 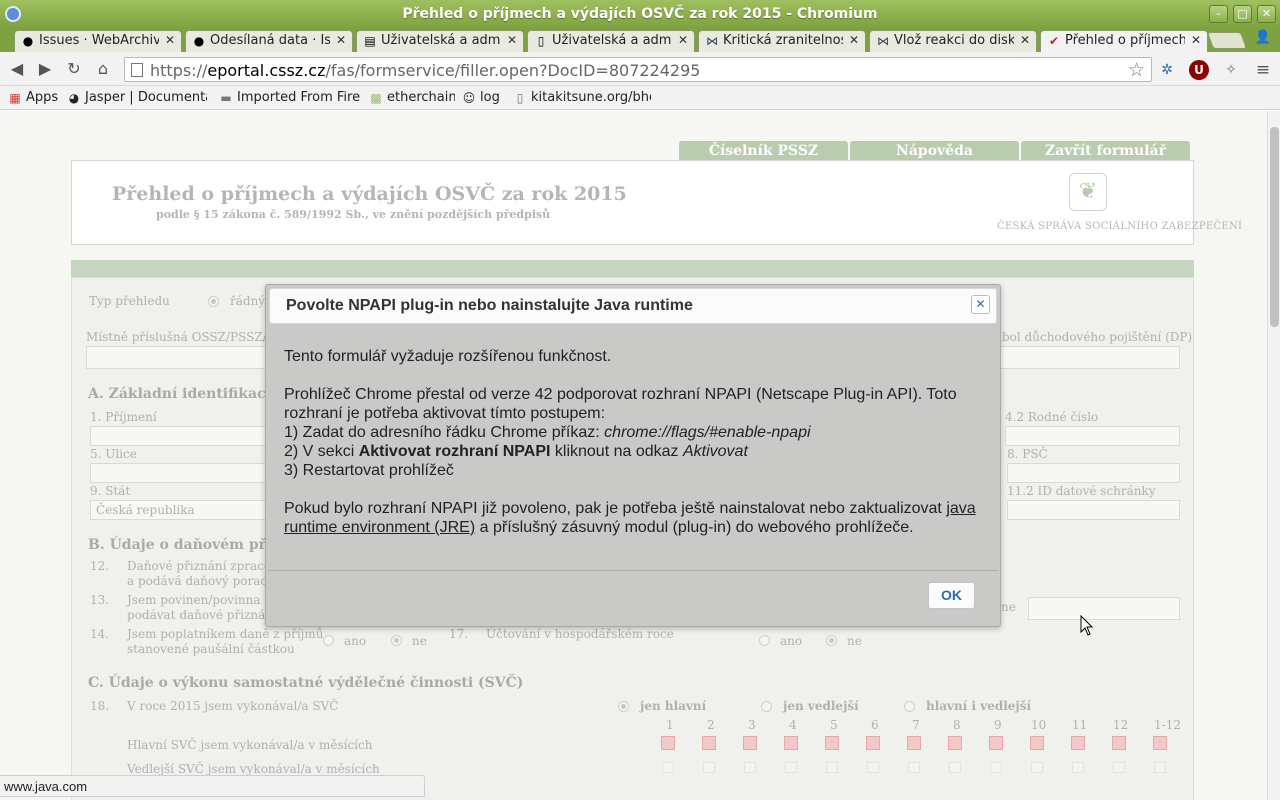 I want to click on menu-icon: ≡, so click(x=1263, y=70).